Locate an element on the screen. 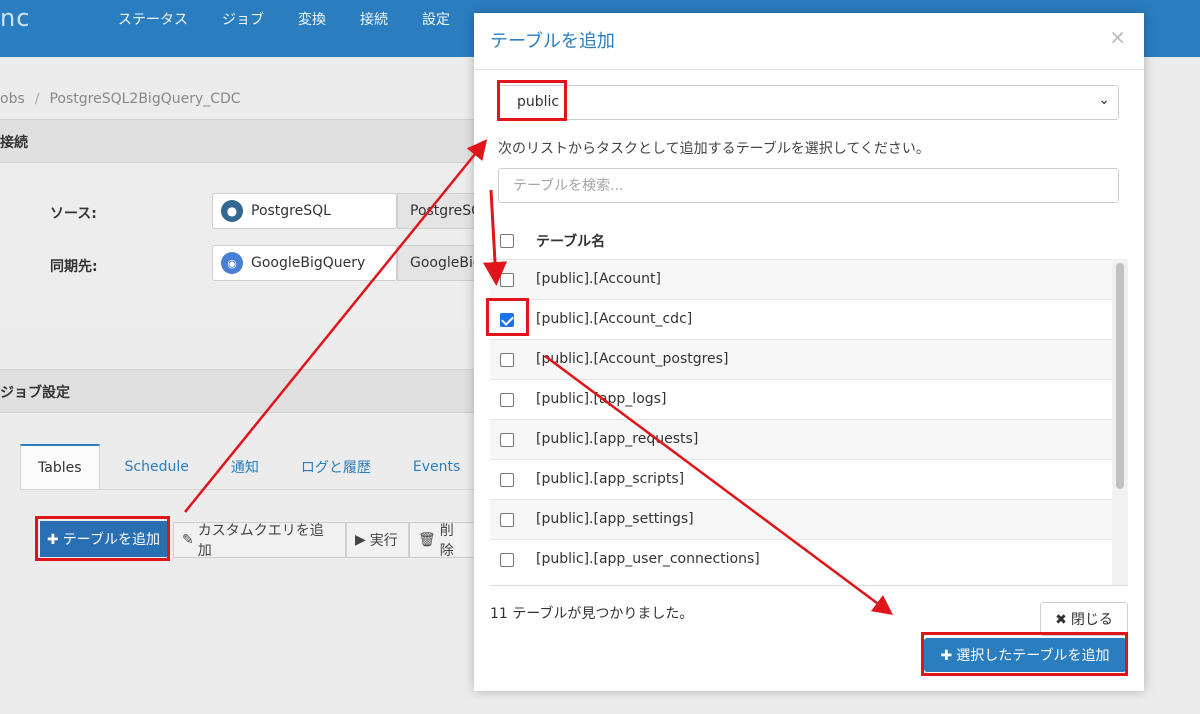  chevron-down-icon: ⌄ is located at coordinates (1104, 100).